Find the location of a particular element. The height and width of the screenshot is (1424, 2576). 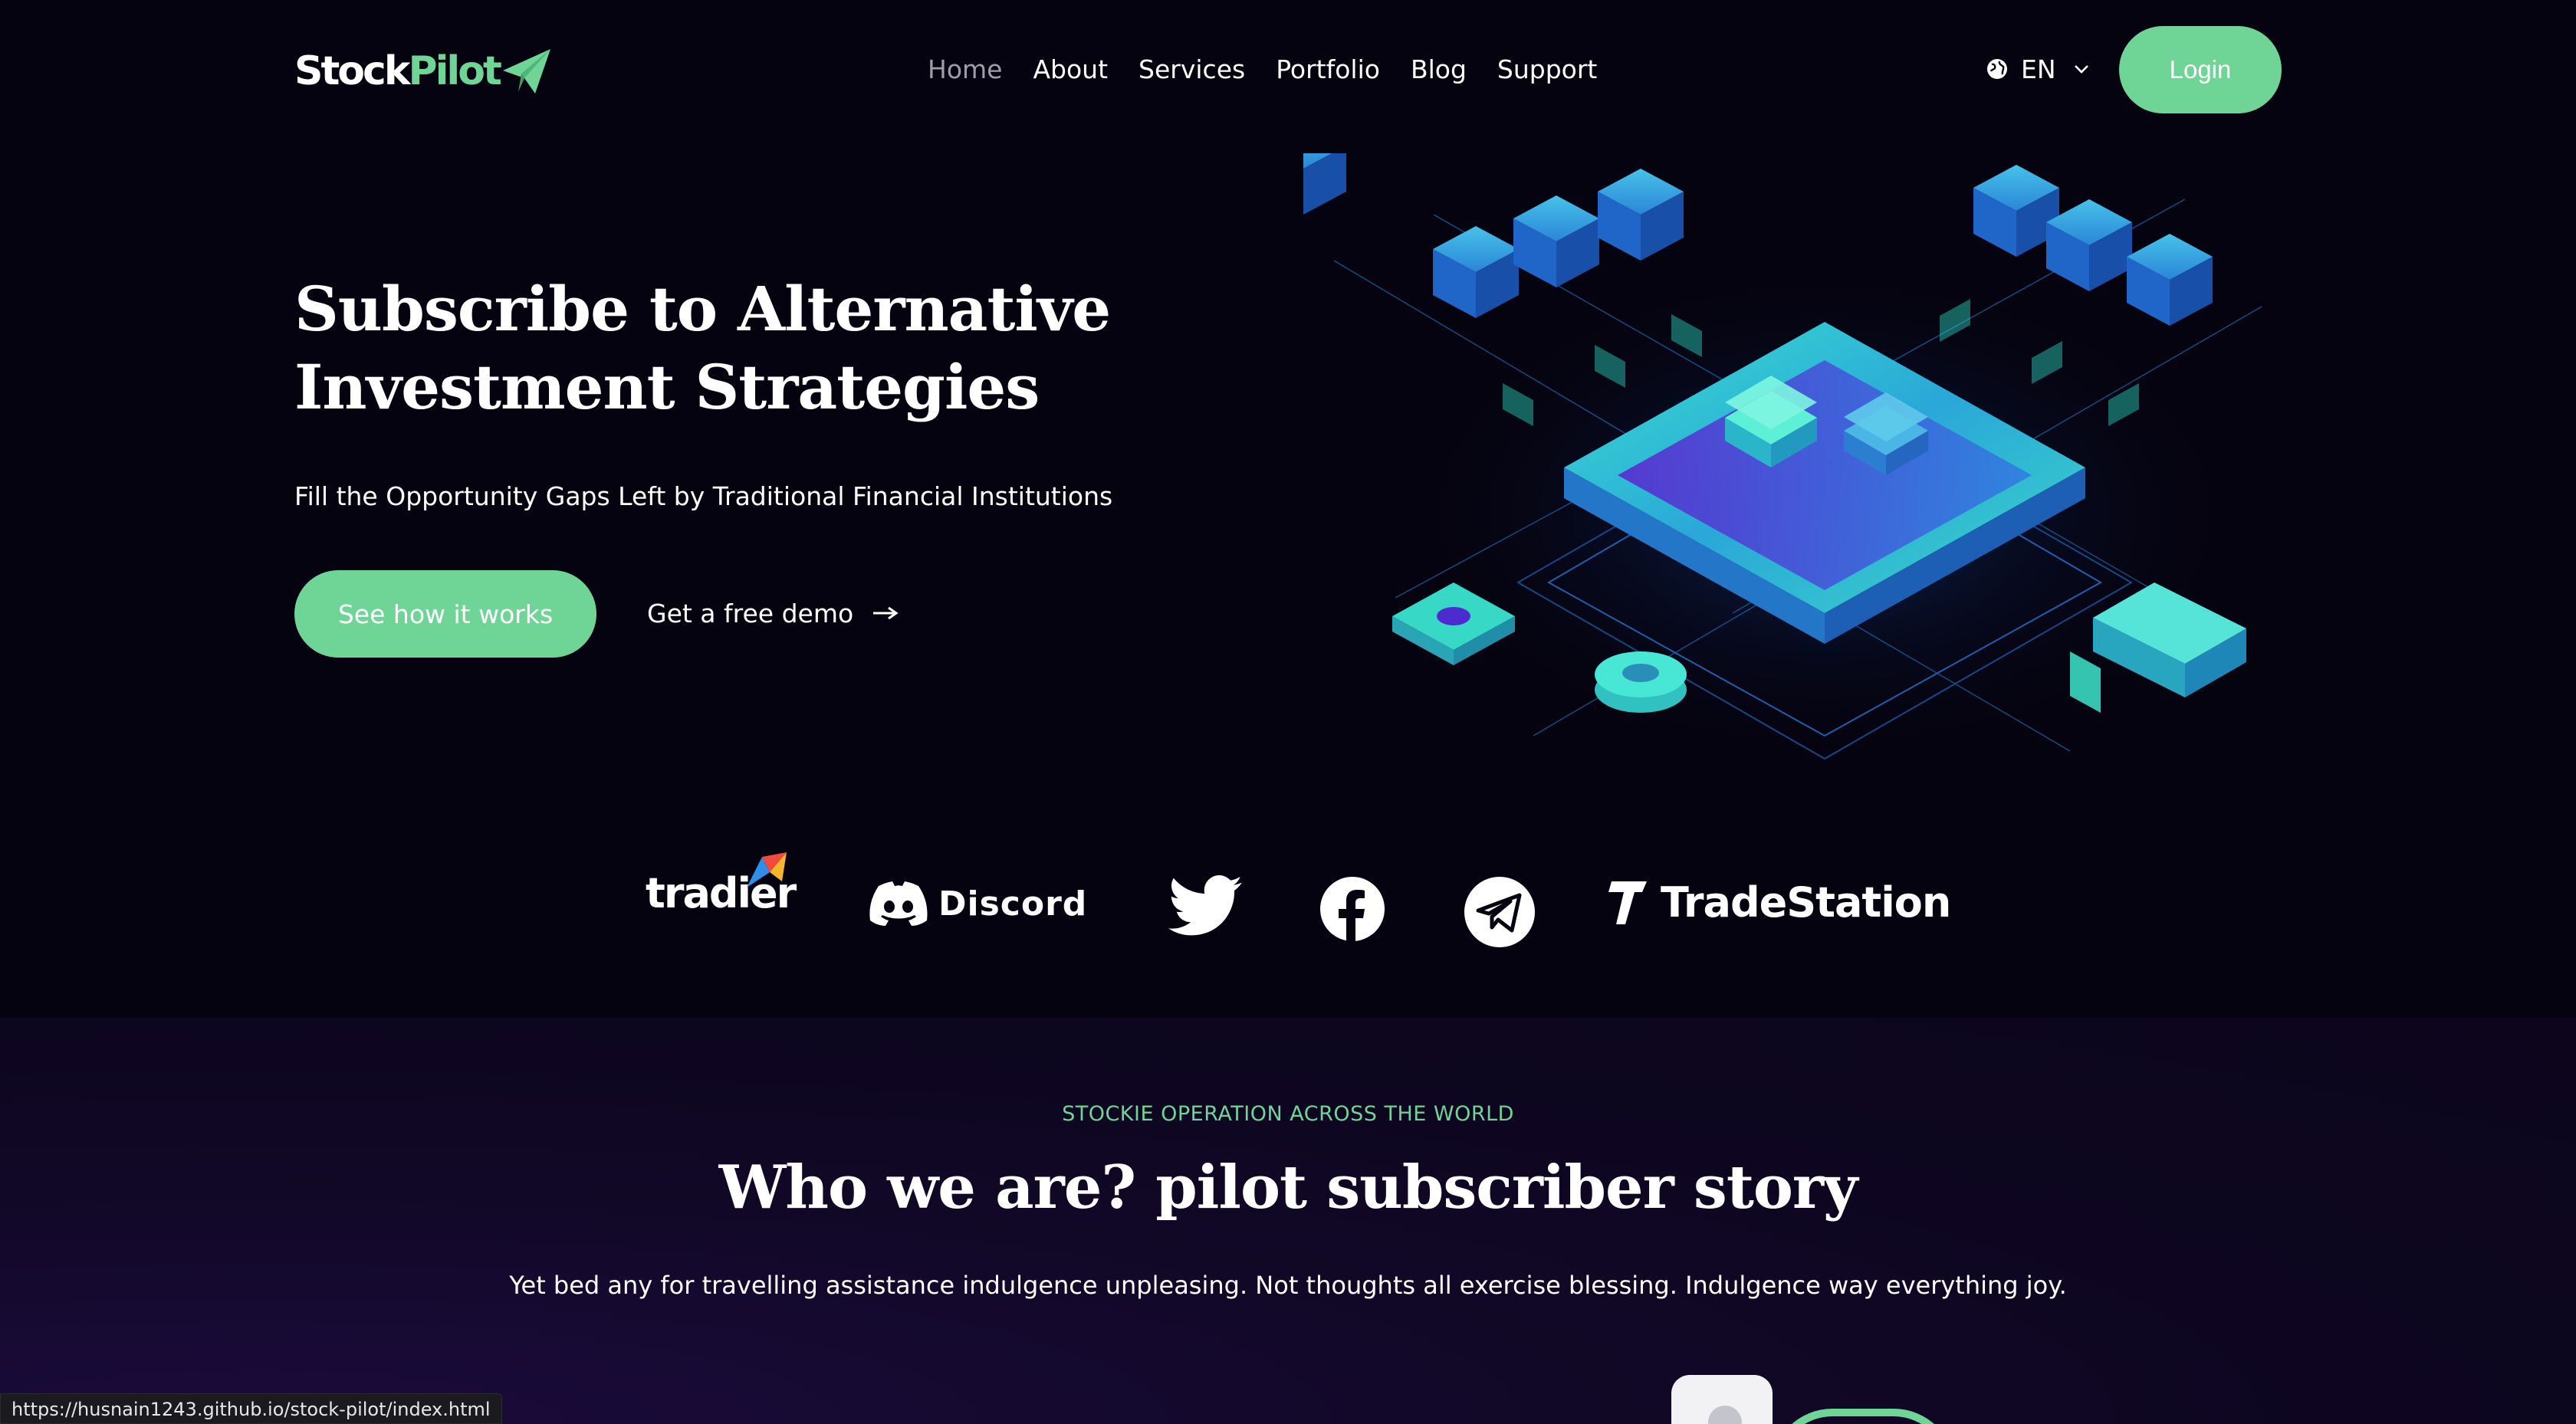

partner-facebook is located at coordinates (1353, 909).